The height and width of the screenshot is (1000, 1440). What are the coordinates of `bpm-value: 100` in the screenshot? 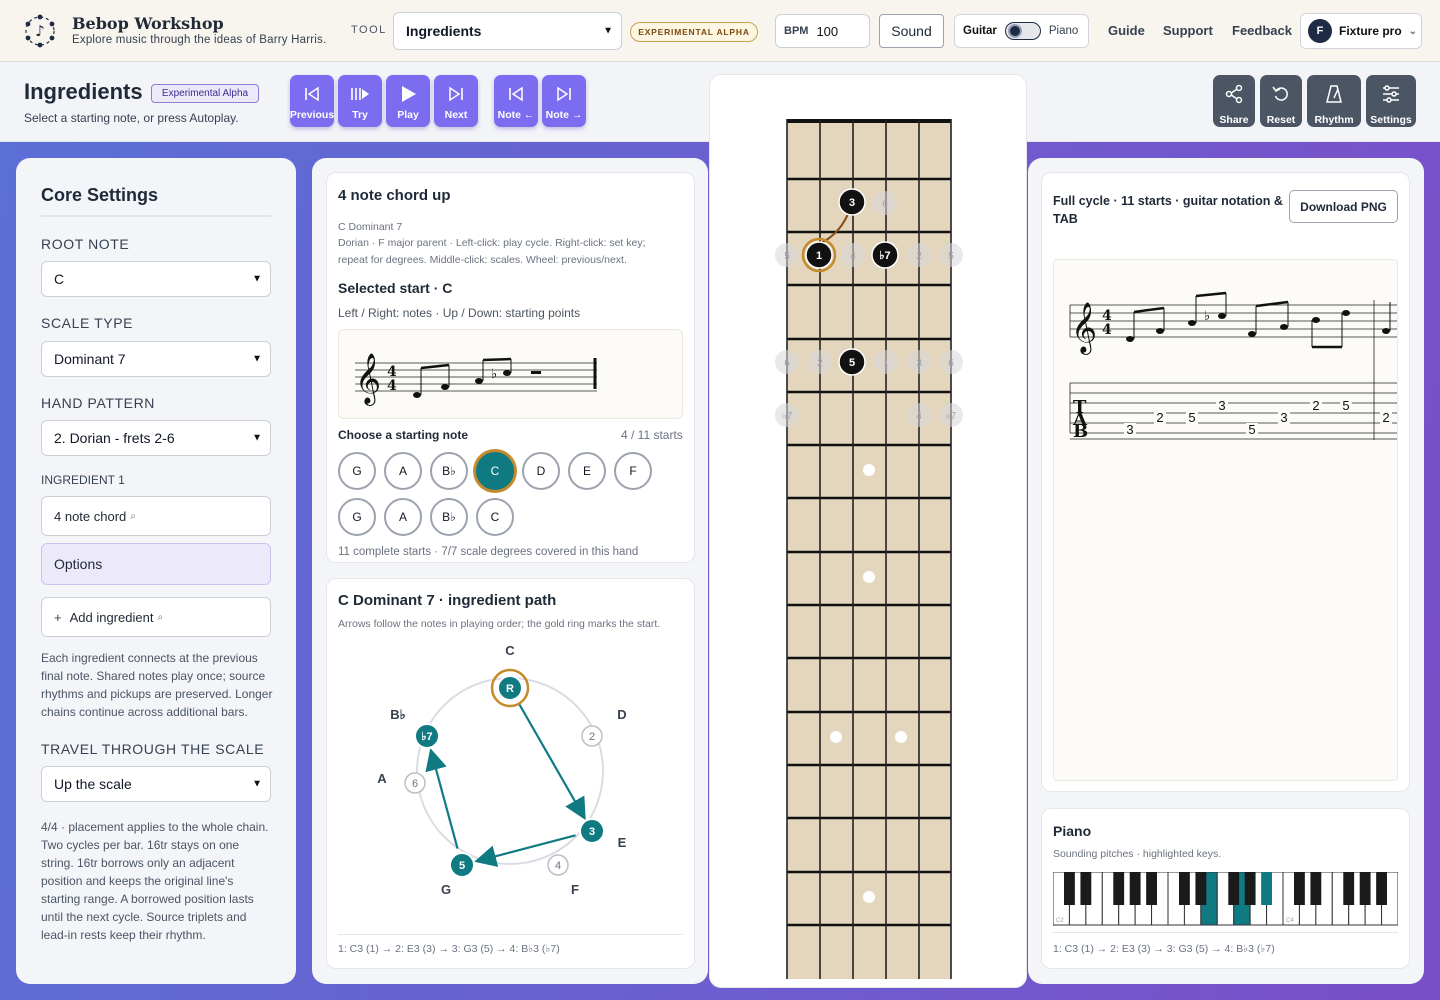 It's located at (827, 31).